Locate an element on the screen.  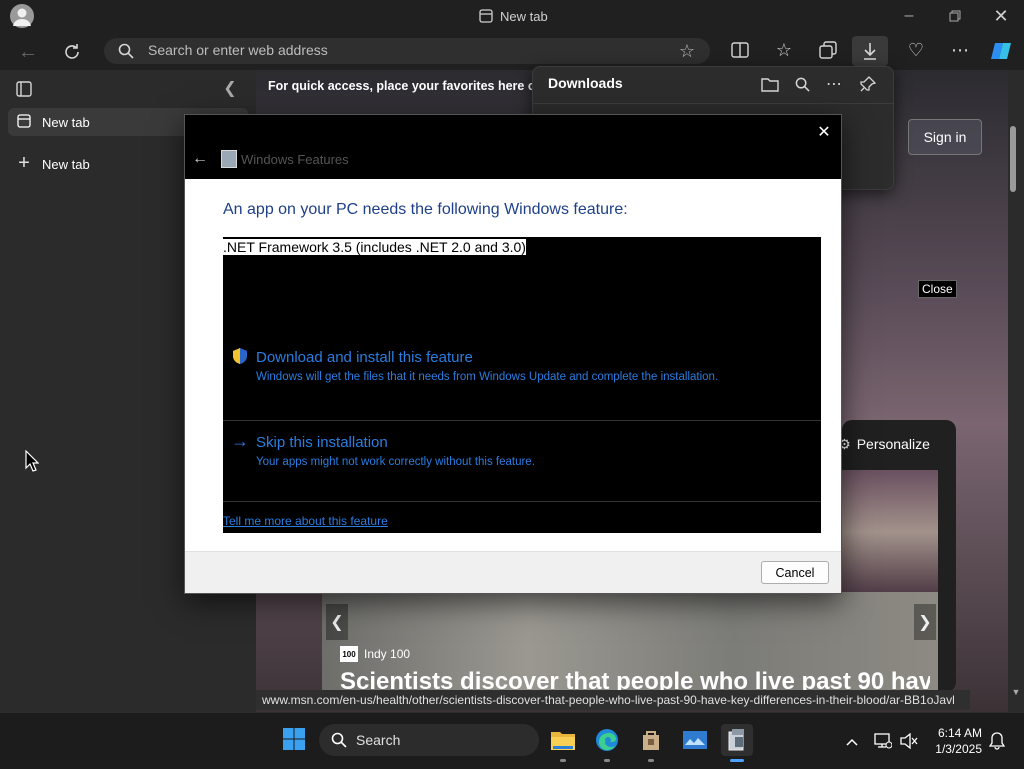
search-downloads-icon is located at coordinates (802, 84).